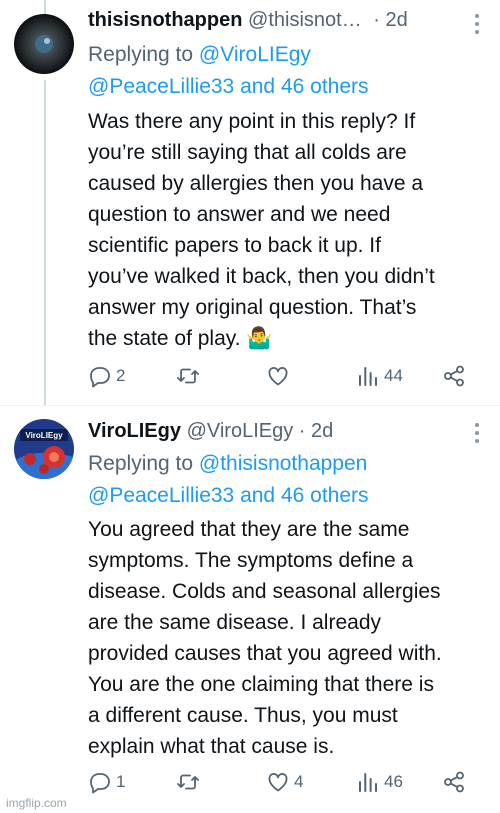  I want to click on tweet-header: thisisnothappen @thisisnot… · 2d, so click(287, 20).